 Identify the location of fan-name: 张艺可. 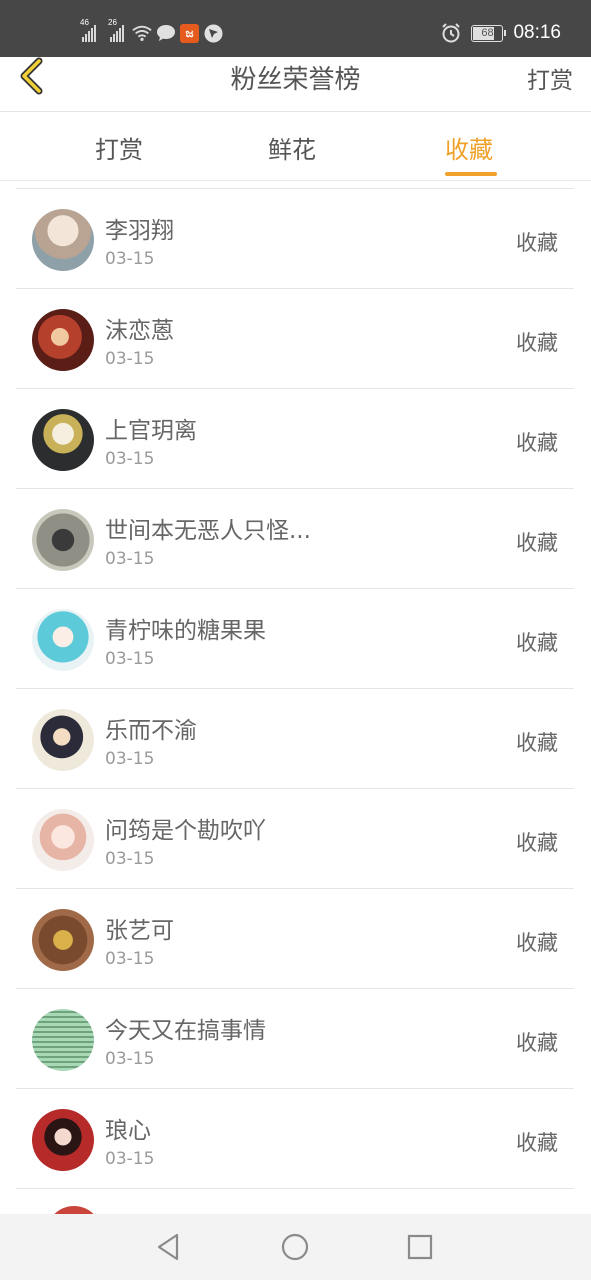
(139, 931).